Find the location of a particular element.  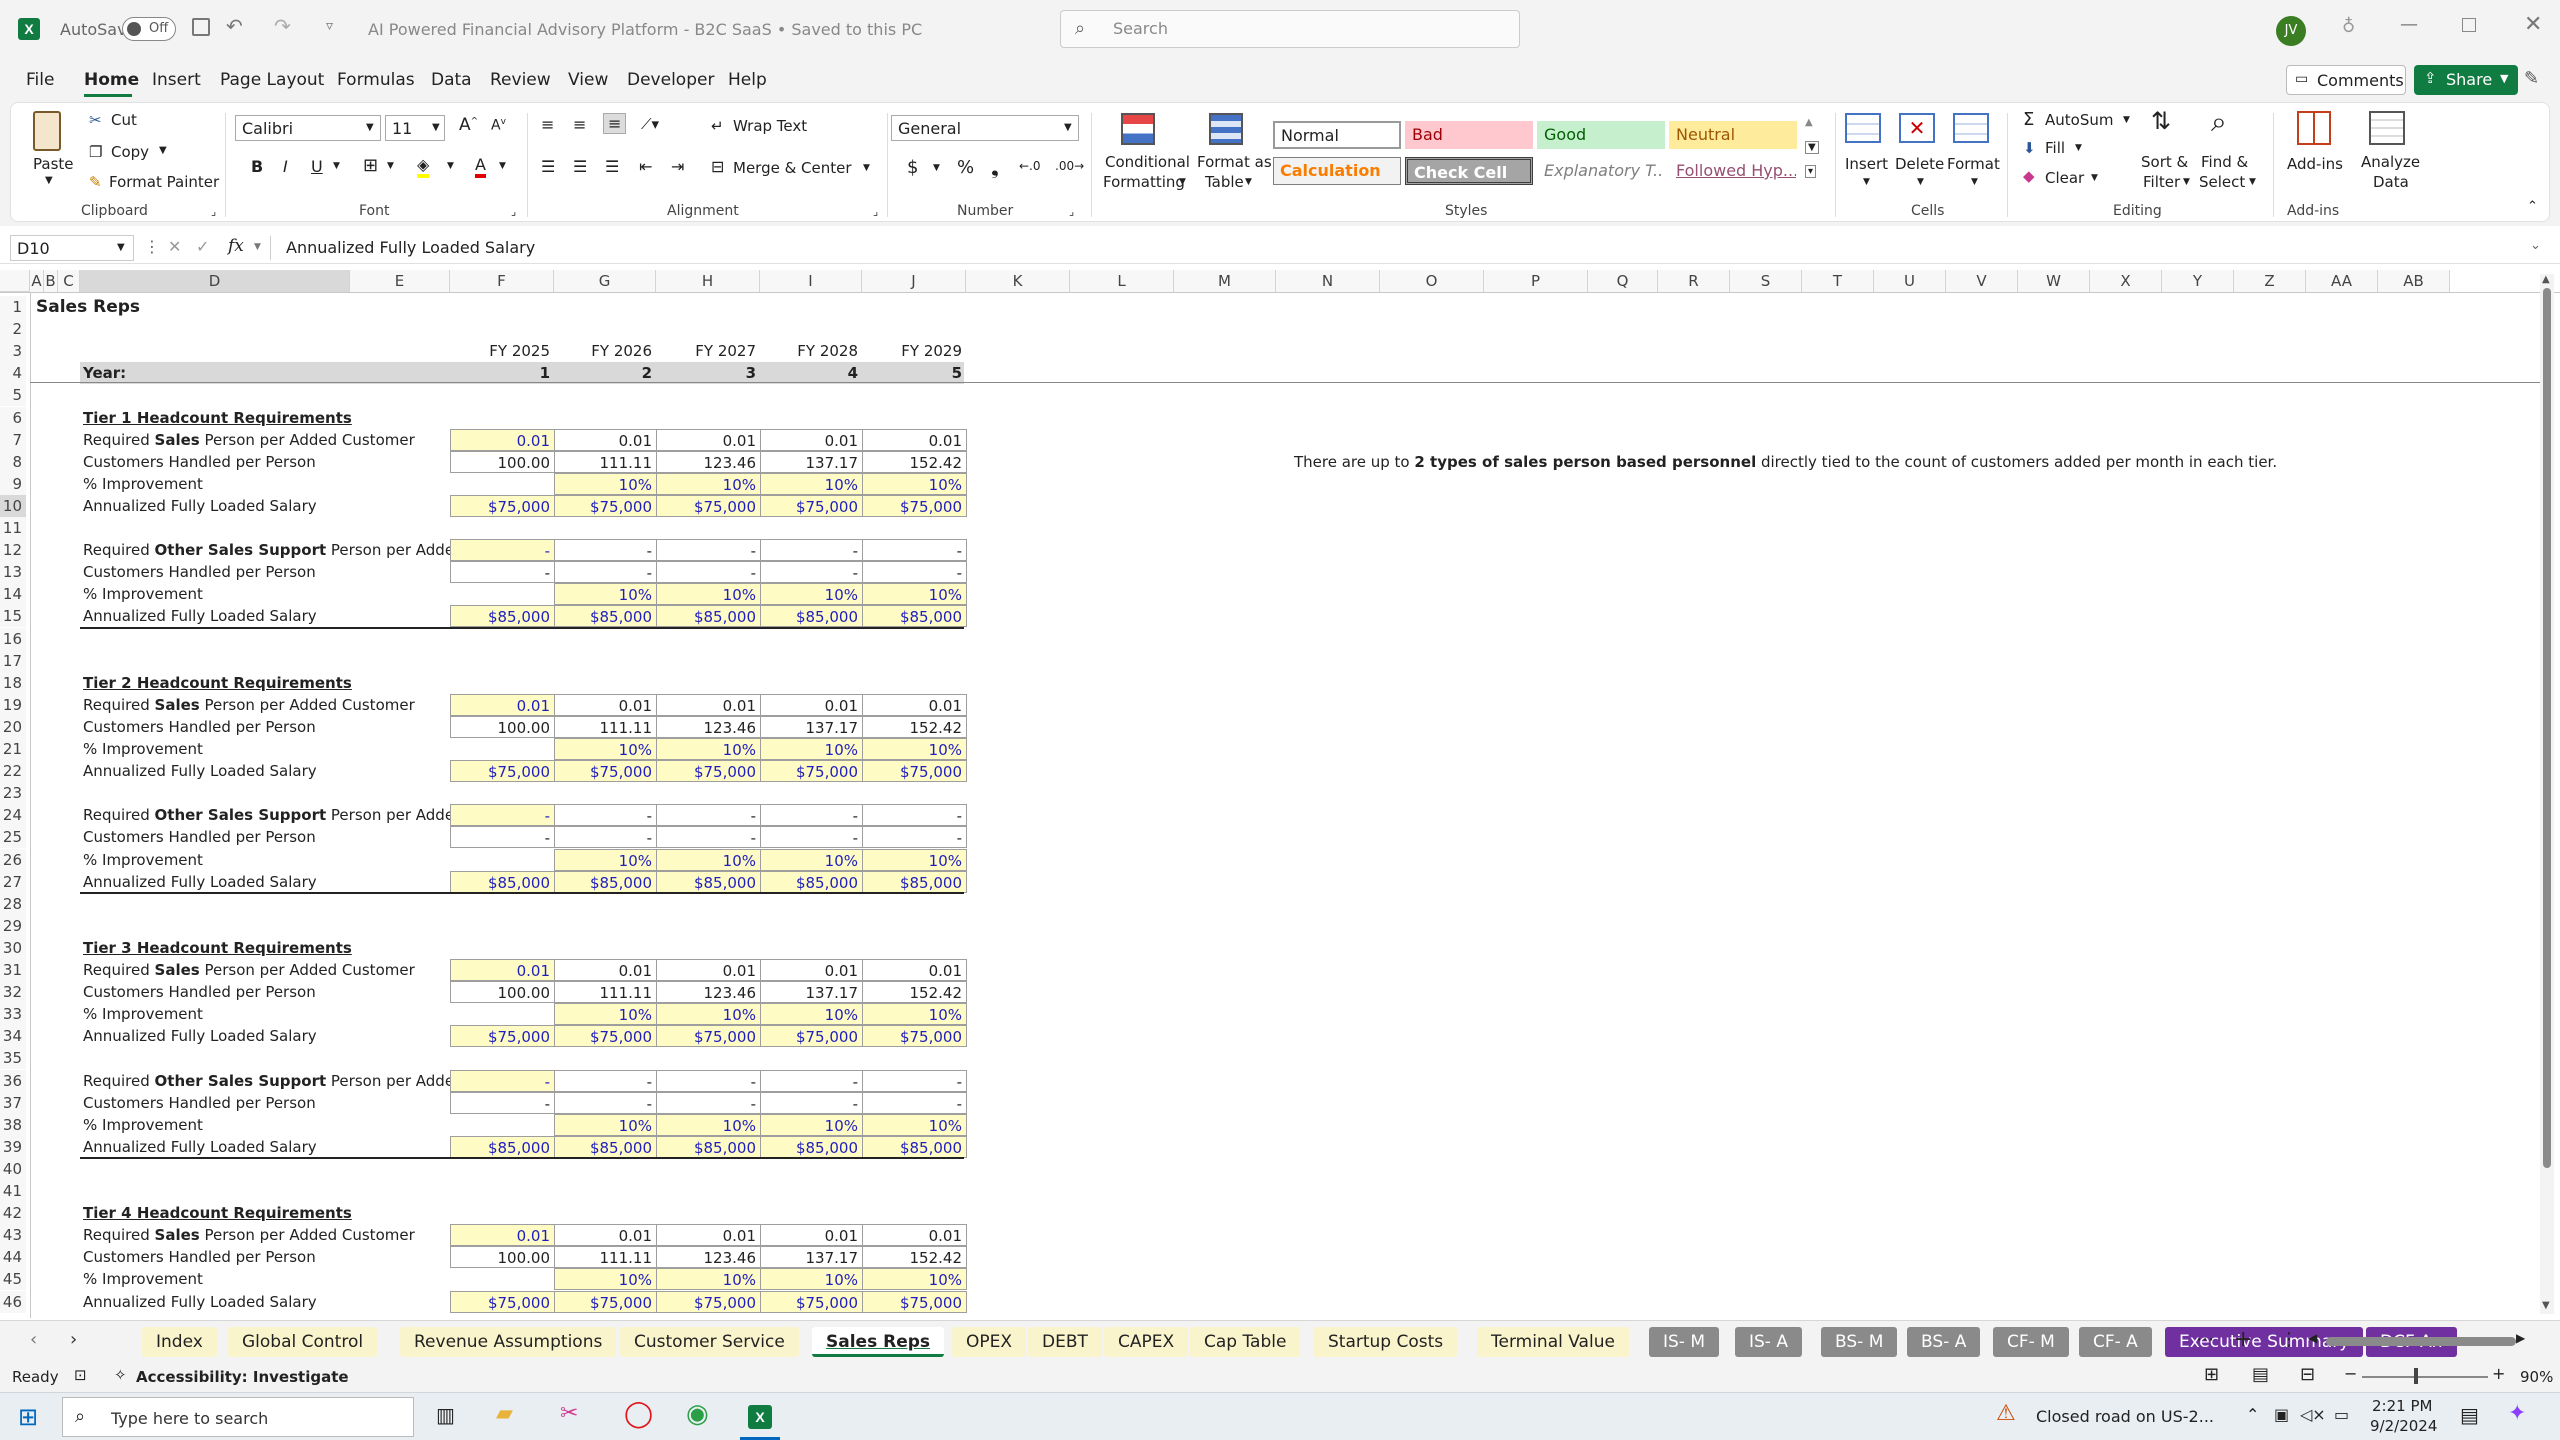

number-format-select: General ▼ is located at coordinates (985, 128).